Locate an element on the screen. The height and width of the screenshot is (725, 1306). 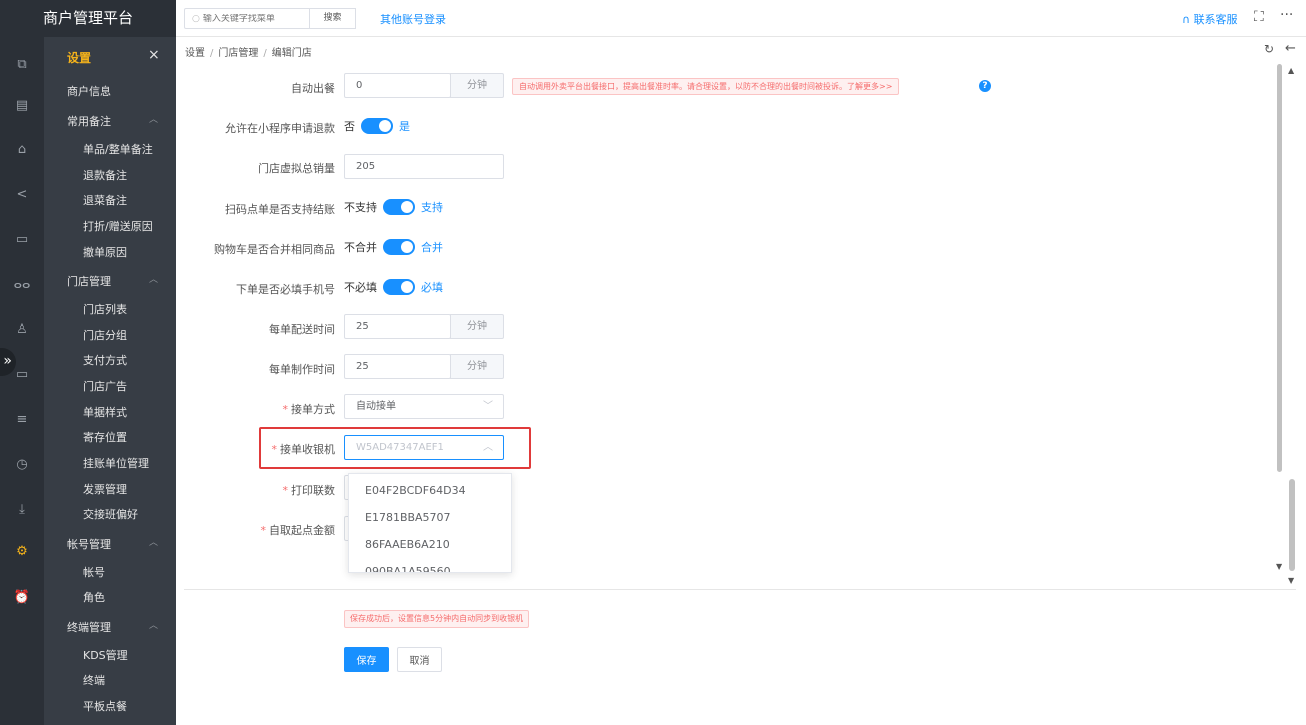
dropdown-option: E04F2BCDF64D34 is located at coordinates (415, 490).